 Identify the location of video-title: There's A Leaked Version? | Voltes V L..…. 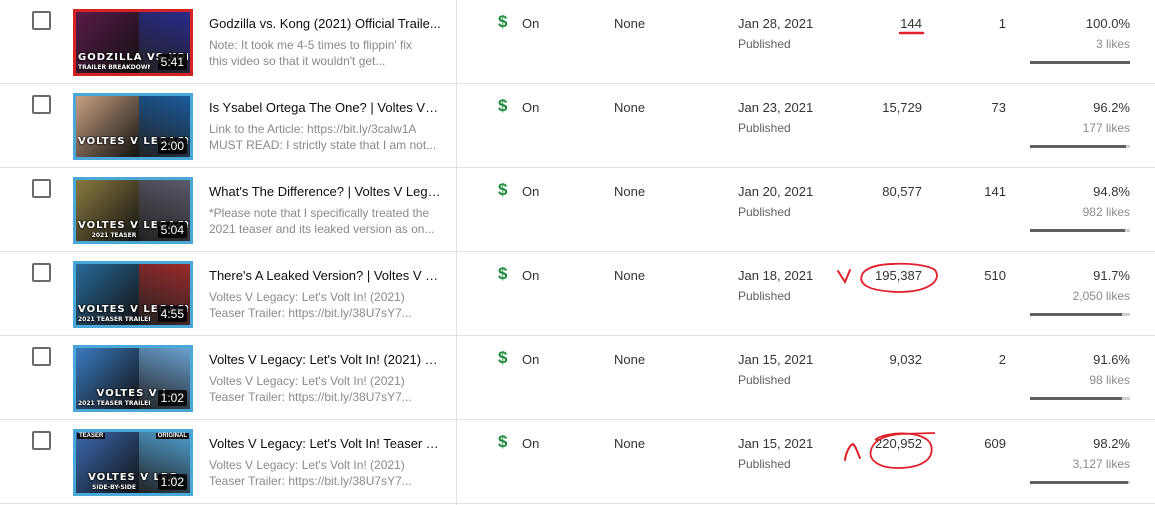
(325, 275).